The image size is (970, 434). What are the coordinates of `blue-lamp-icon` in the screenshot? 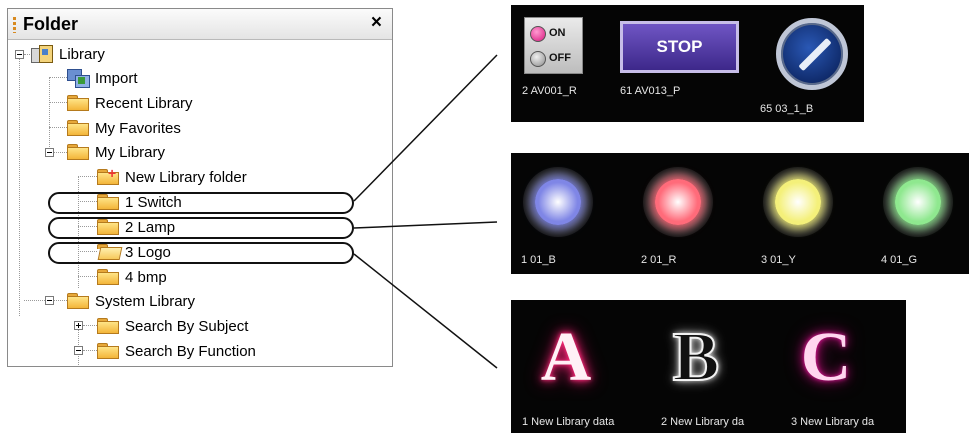 It's located at (558, 202).